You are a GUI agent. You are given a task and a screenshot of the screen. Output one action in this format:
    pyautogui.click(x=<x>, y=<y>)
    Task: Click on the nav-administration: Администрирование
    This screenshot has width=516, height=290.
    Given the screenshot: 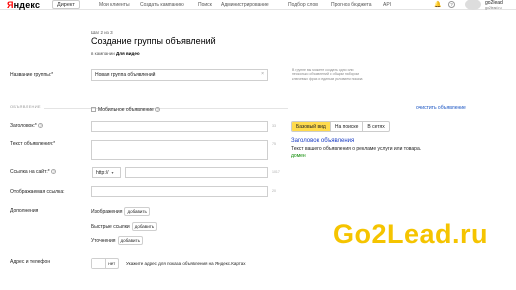 What is the action you would take?
    pyautogui.click(x=245, y=5)
    